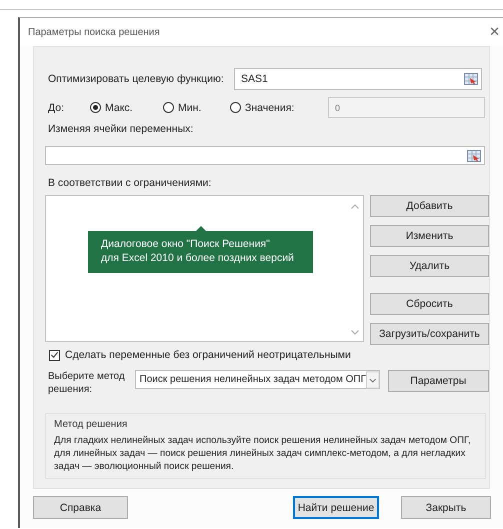 The width and height of the screenshot is (503, 529). I want to click on dialog-button: Закрыть, so click(446, 507).